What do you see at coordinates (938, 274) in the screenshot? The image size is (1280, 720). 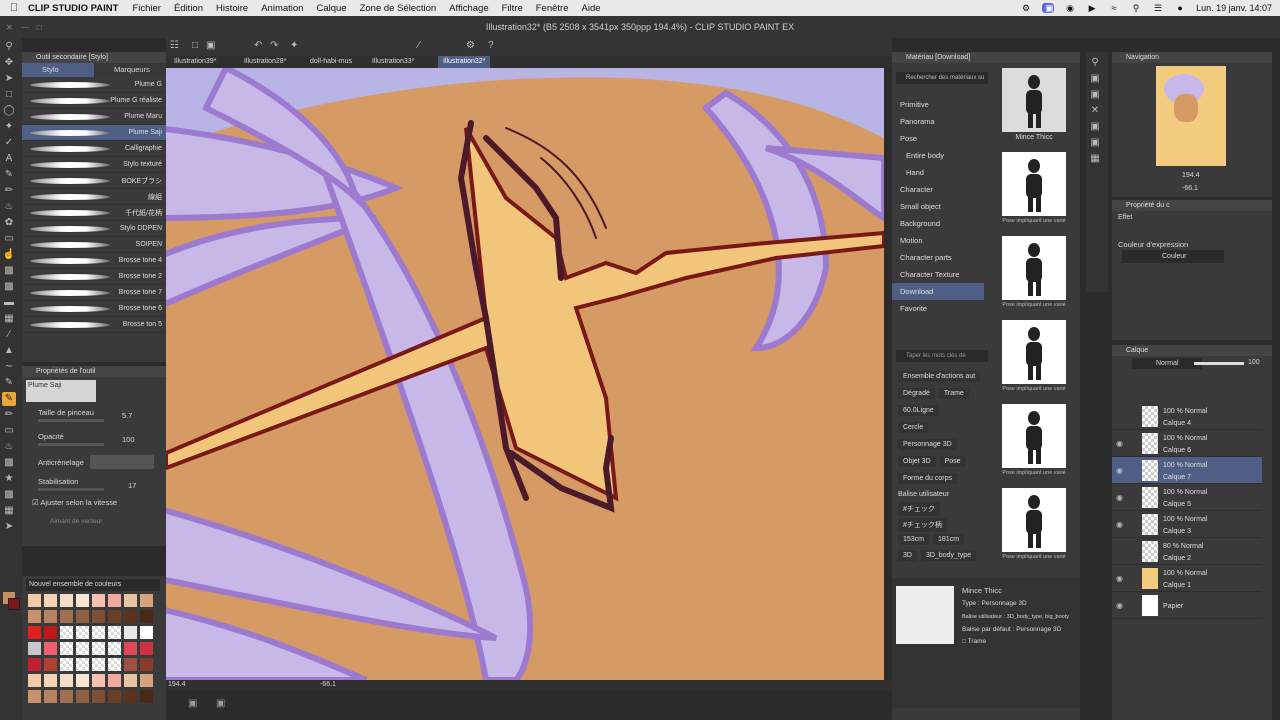 I see `material-tree-item: Character Texture` at bounding box center [938, 274].